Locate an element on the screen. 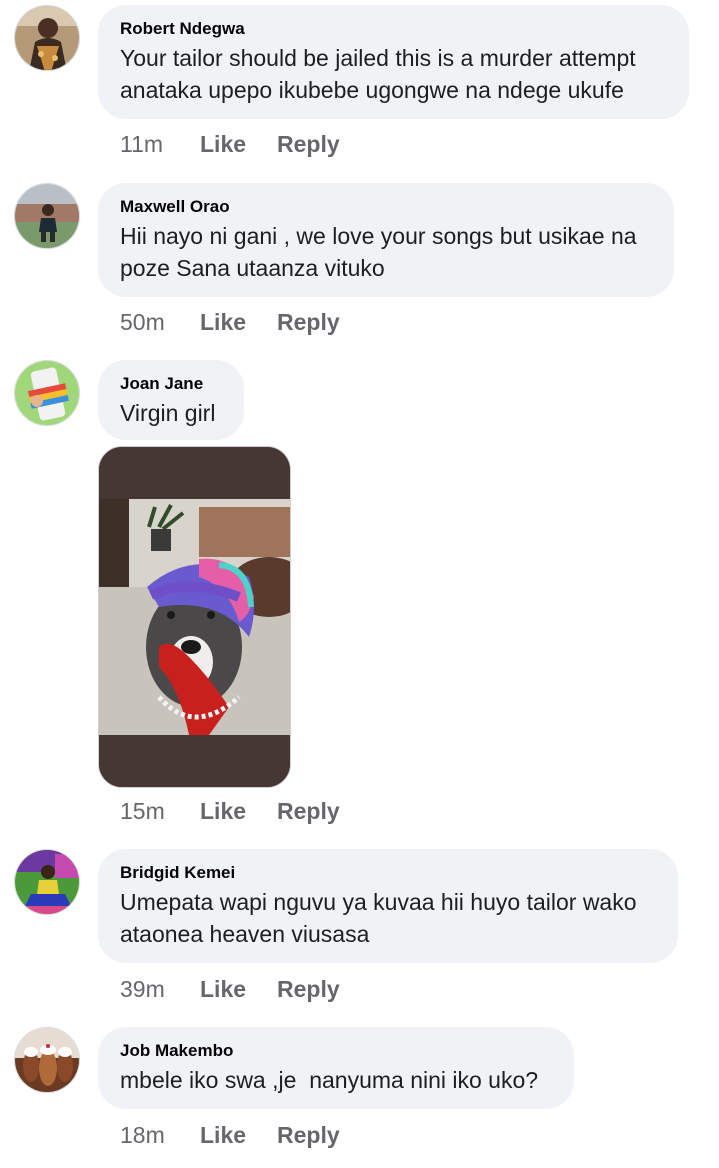 Image resolution: width=719 pixels, height=1168 pixels. comment-timestamp: 50m is located at coordinates (142, 322).